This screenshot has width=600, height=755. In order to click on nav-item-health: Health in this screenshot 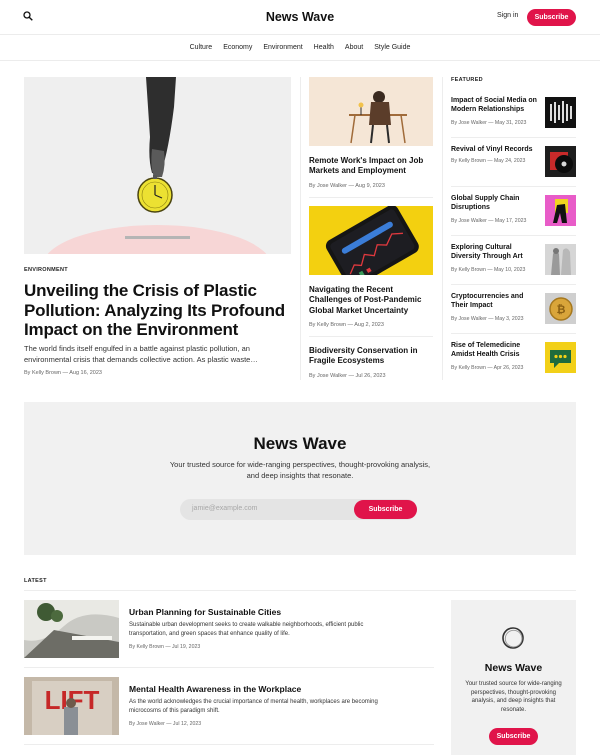, I will do `click(324, 47)`.